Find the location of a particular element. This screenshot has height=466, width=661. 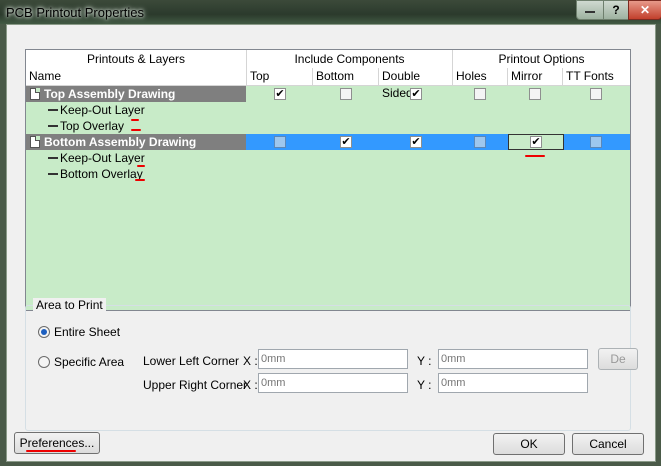

col-mirror: Mirror is located at coordinates (535, 76).